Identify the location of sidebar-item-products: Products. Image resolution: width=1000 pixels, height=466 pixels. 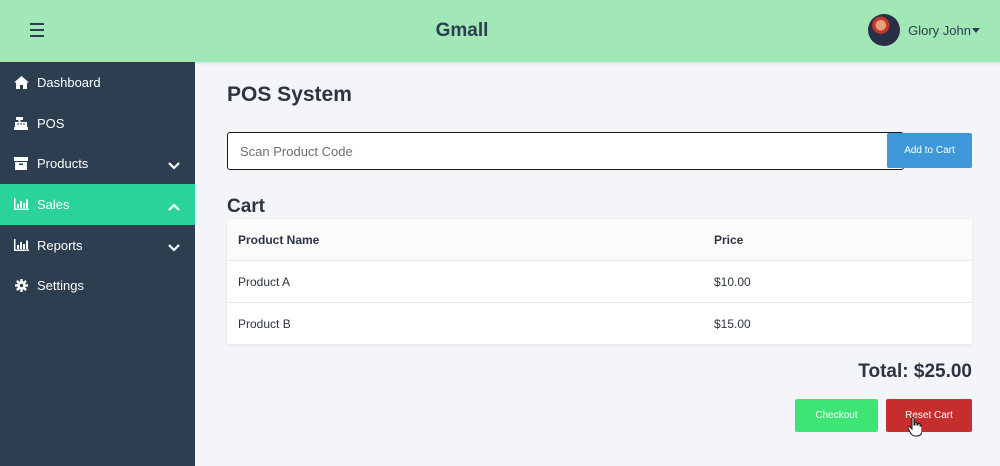
(97, 163).